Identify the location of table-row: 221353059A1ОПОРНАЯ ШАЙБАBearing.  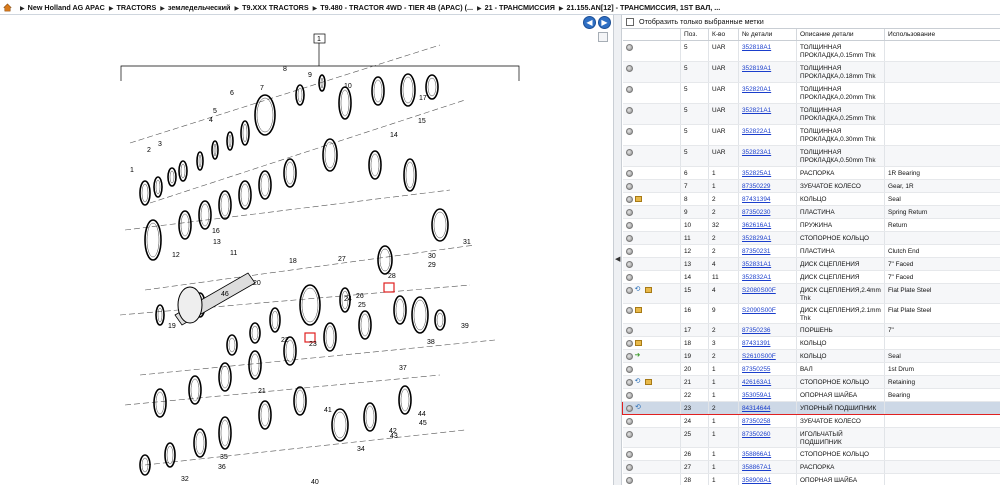
(811, 394).